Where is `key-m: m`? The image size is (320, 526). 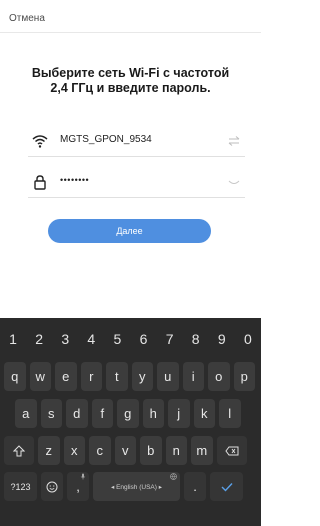 key-m: m is located at coordinates (202, 450).